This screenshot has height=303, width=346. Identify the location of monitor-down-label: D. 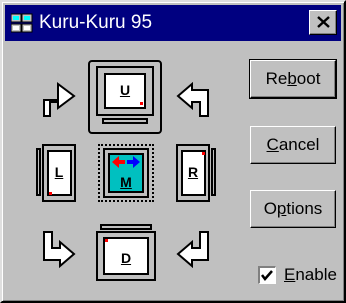
(126, 258).